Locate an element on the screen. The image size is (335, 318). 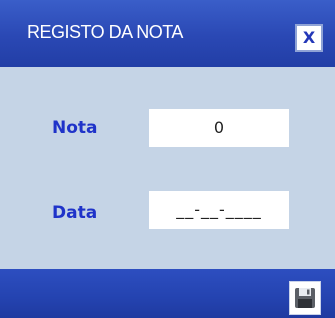
floppy-disk-icon is located at coordinates (305, 298).